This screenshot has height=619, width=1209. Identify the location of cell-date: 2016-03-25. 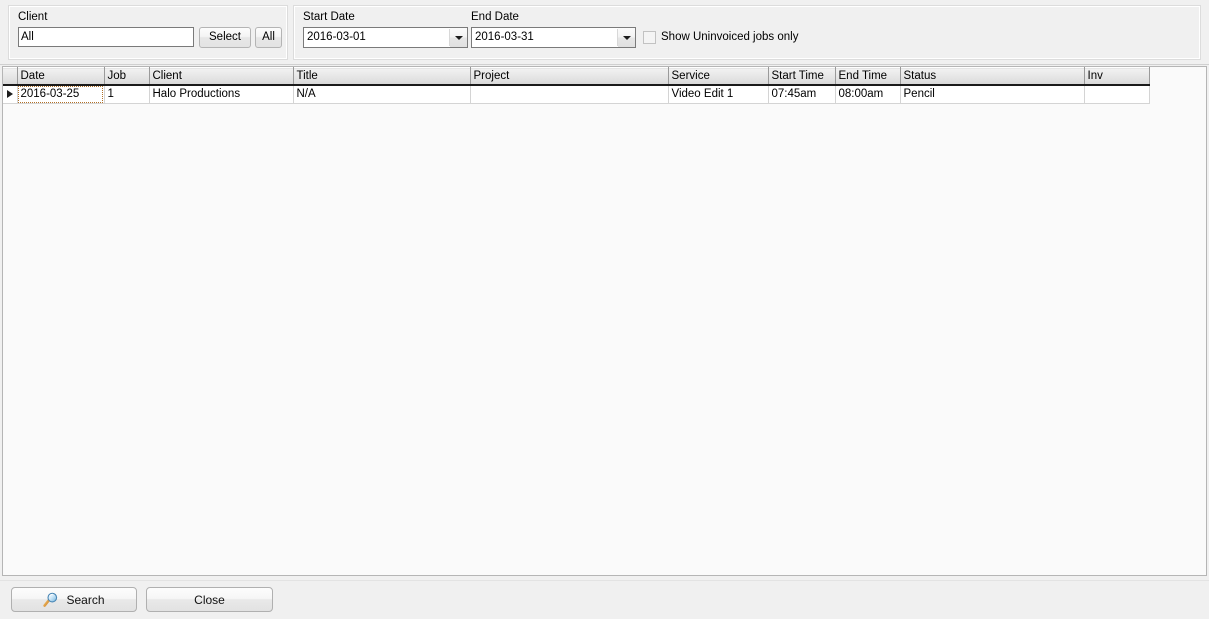
(61, 94).